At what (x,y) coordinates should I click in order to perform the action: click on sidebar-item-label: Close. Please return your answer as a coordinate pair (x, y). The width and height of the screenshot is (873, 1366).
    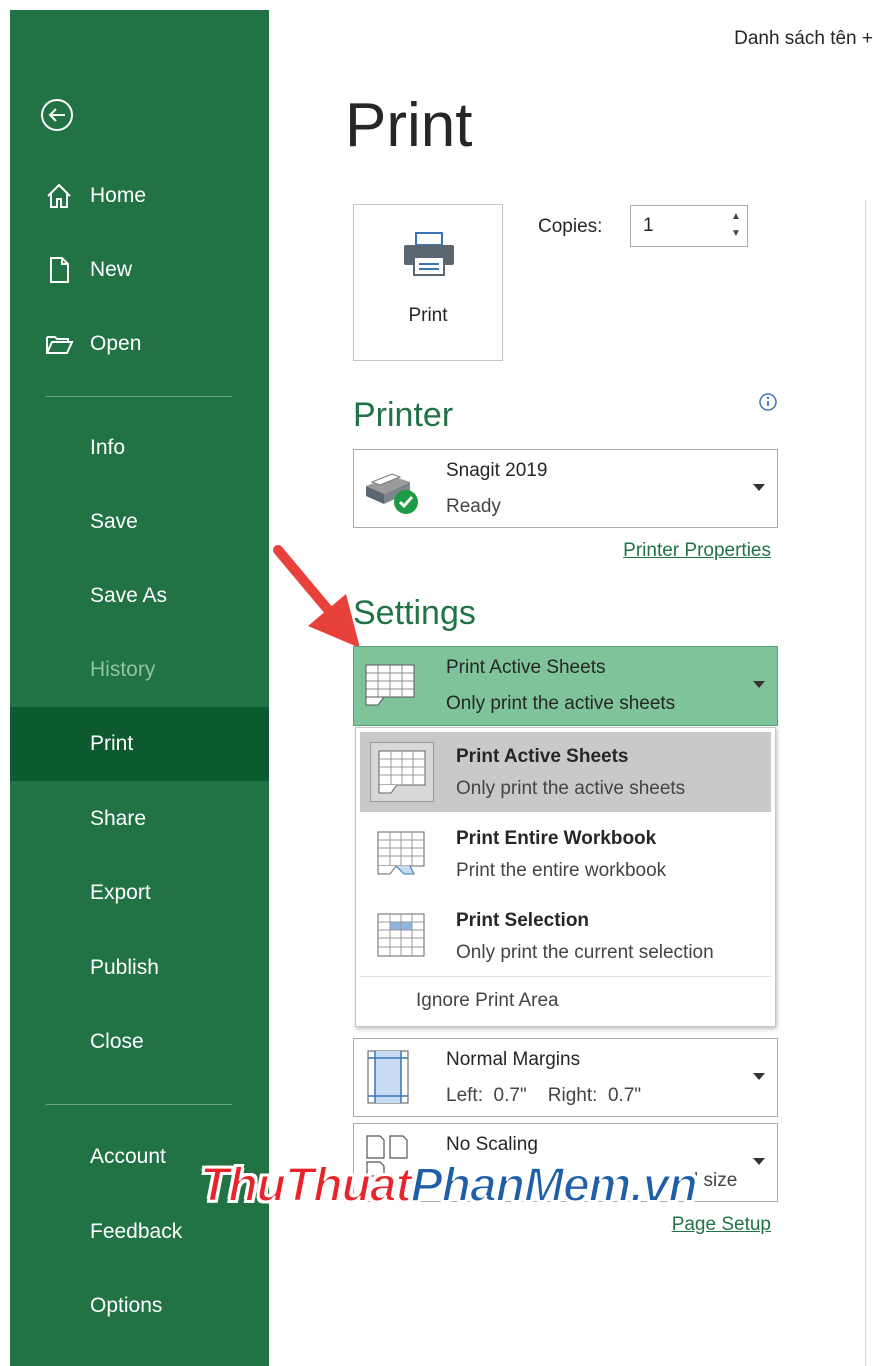
    Looking at the image, I should click on (117, 1041).